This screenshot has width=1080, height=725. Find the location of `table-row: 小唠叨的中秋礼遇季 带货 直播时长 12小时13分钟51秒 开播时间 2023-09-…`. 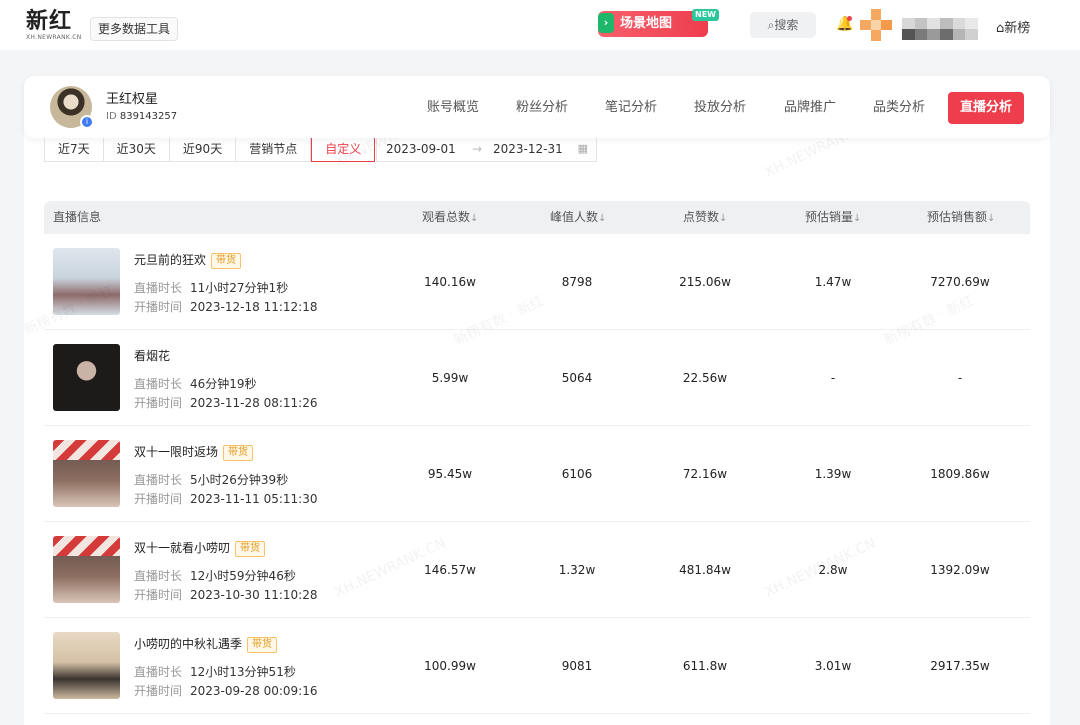

table-row: 小唠叨的中秋礼遇季 带货 直播时长 12小时13分钟51秒 开播时间 2023-09-… is located at coordinates (537, 666).